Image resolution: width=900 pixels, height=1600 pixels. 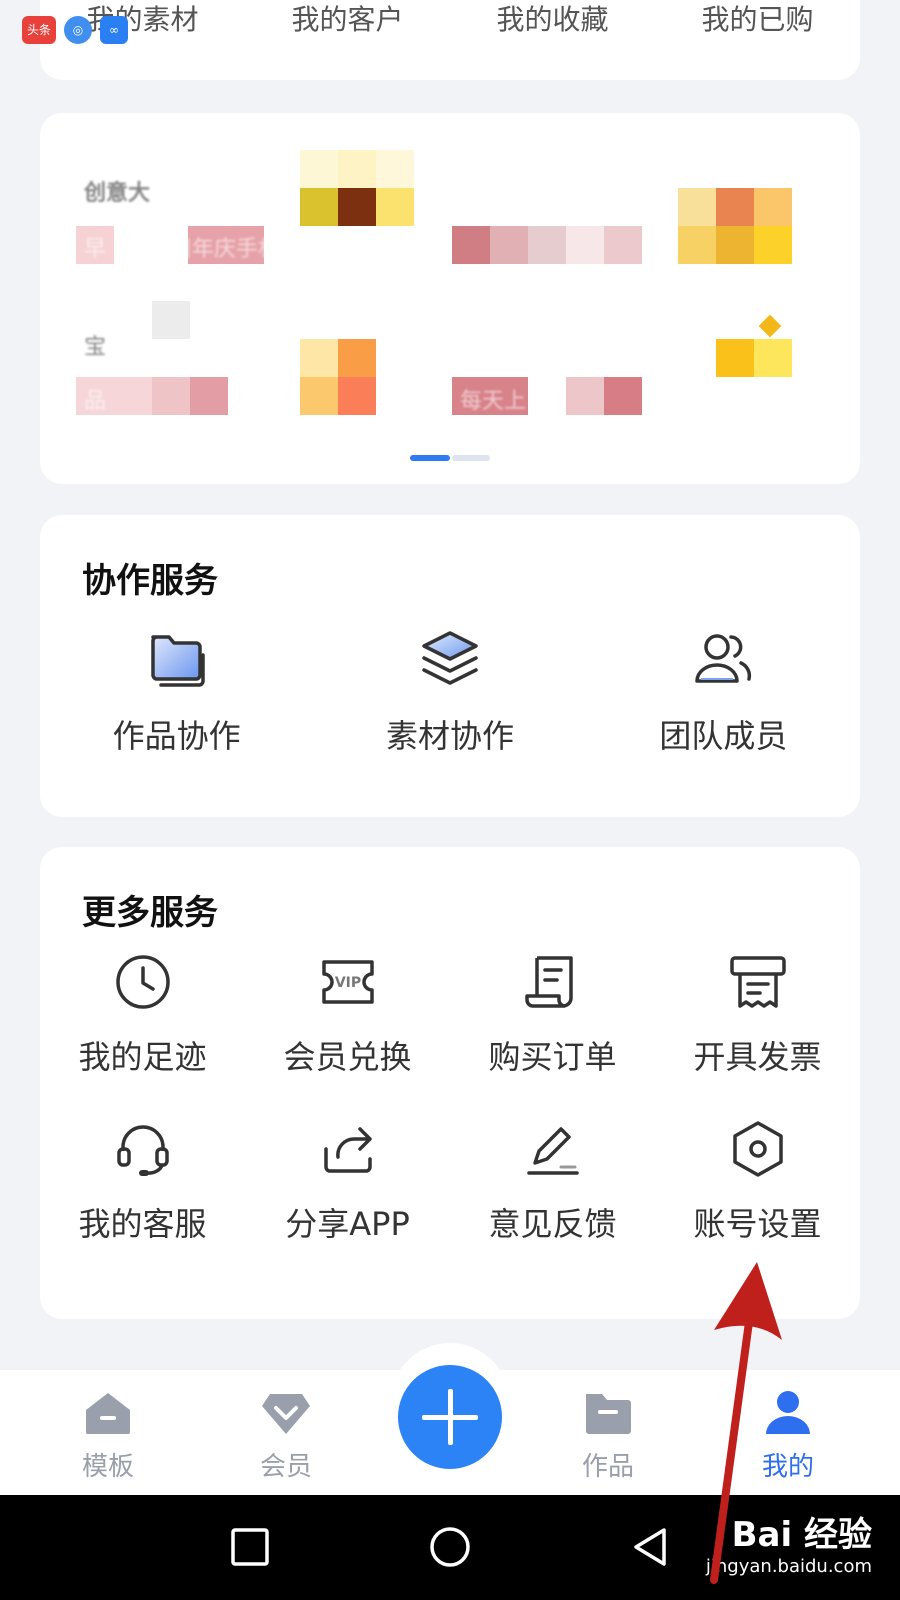 I want to click on banner-text: 早, so click(x=95, y=249).